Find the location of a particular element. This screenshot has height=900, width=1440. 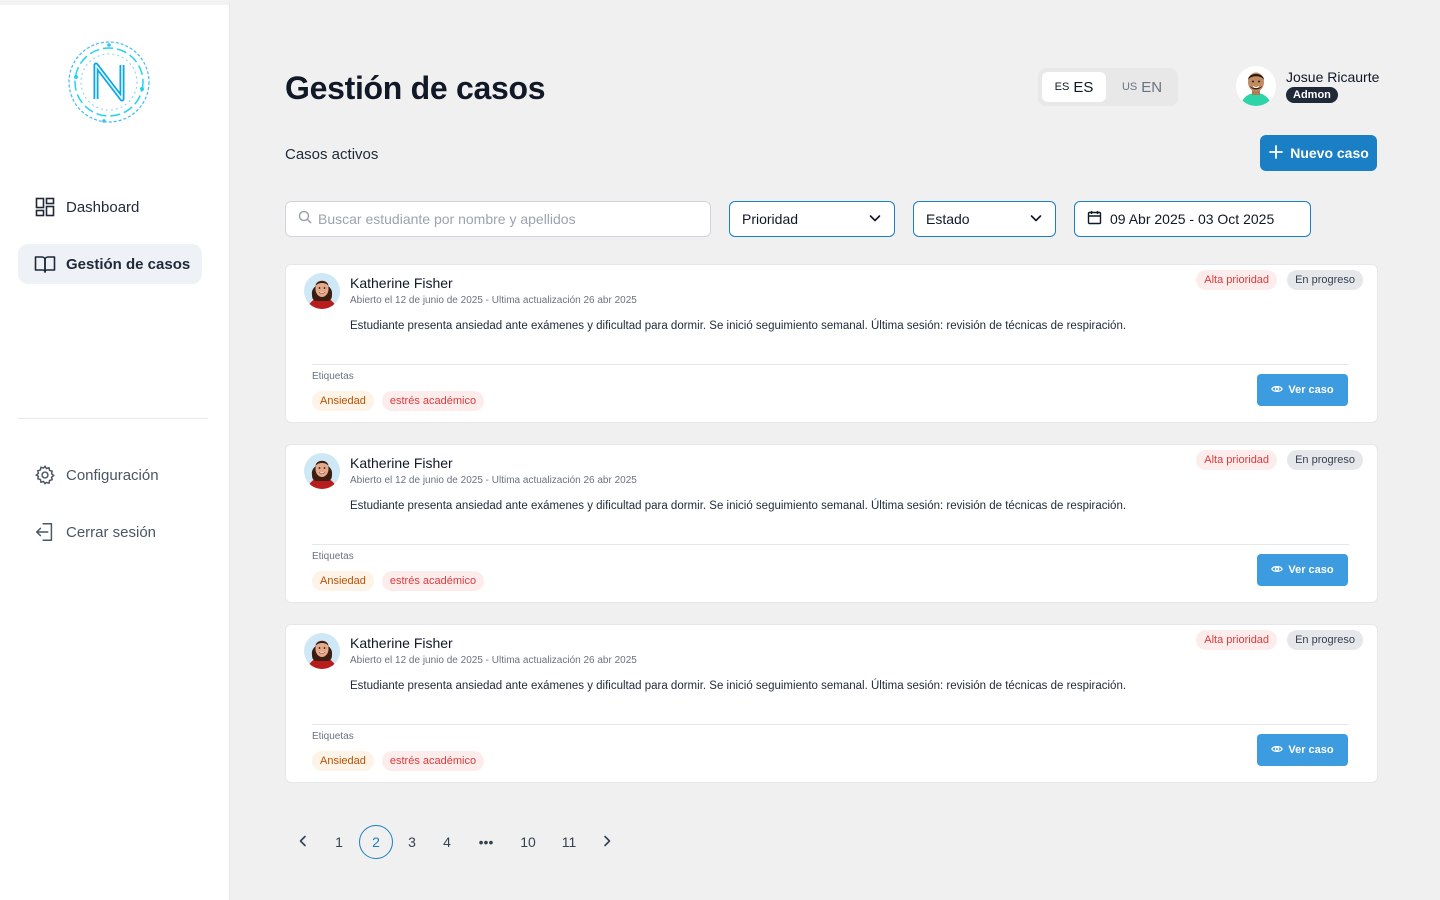

new-case-button: Nuevo caso is located at coordinates (1318, 153).